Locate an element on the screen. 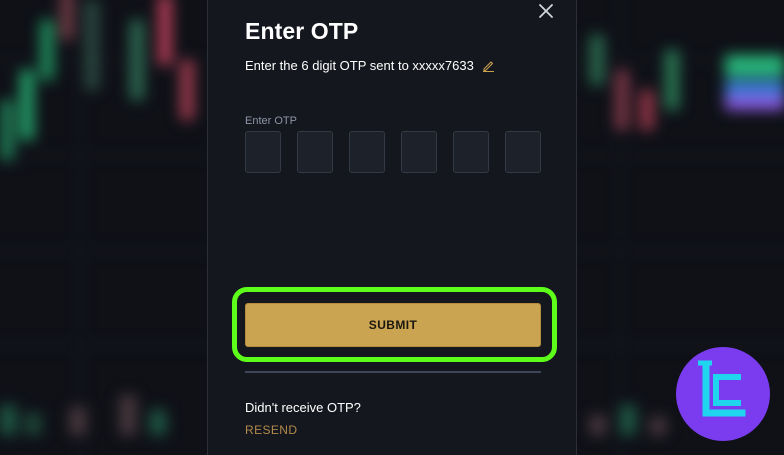 The image size is (784, 455). resend-prompt: Didn't receive OTP? is located at coordinates (303, 407).